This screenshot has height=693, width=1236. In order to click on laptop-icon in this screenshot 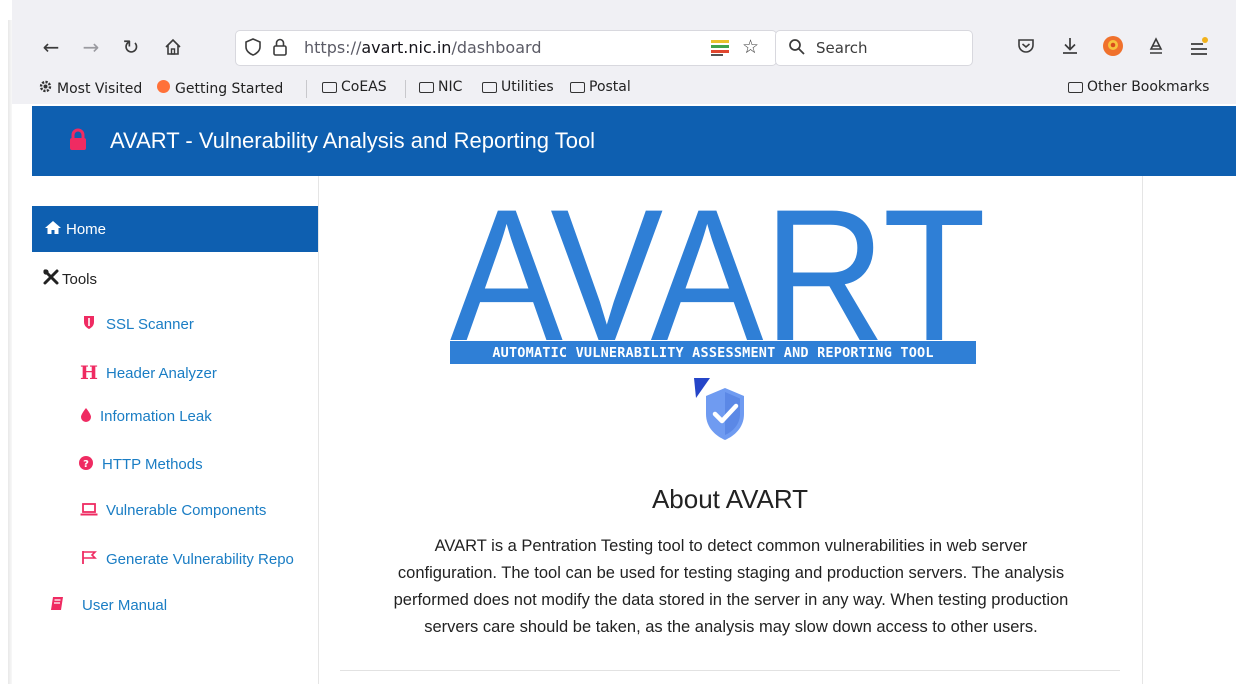, I will do `click(89, 510)`.